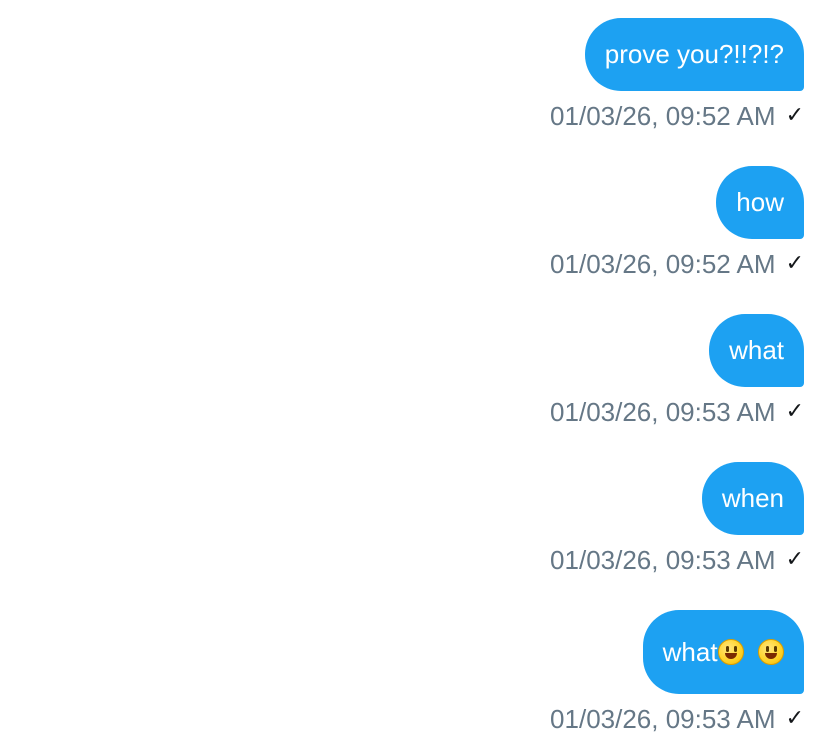 Image resolution: width=828 pixels, height=739 pixels. I want to click on message-text: how, so click(760, 202).